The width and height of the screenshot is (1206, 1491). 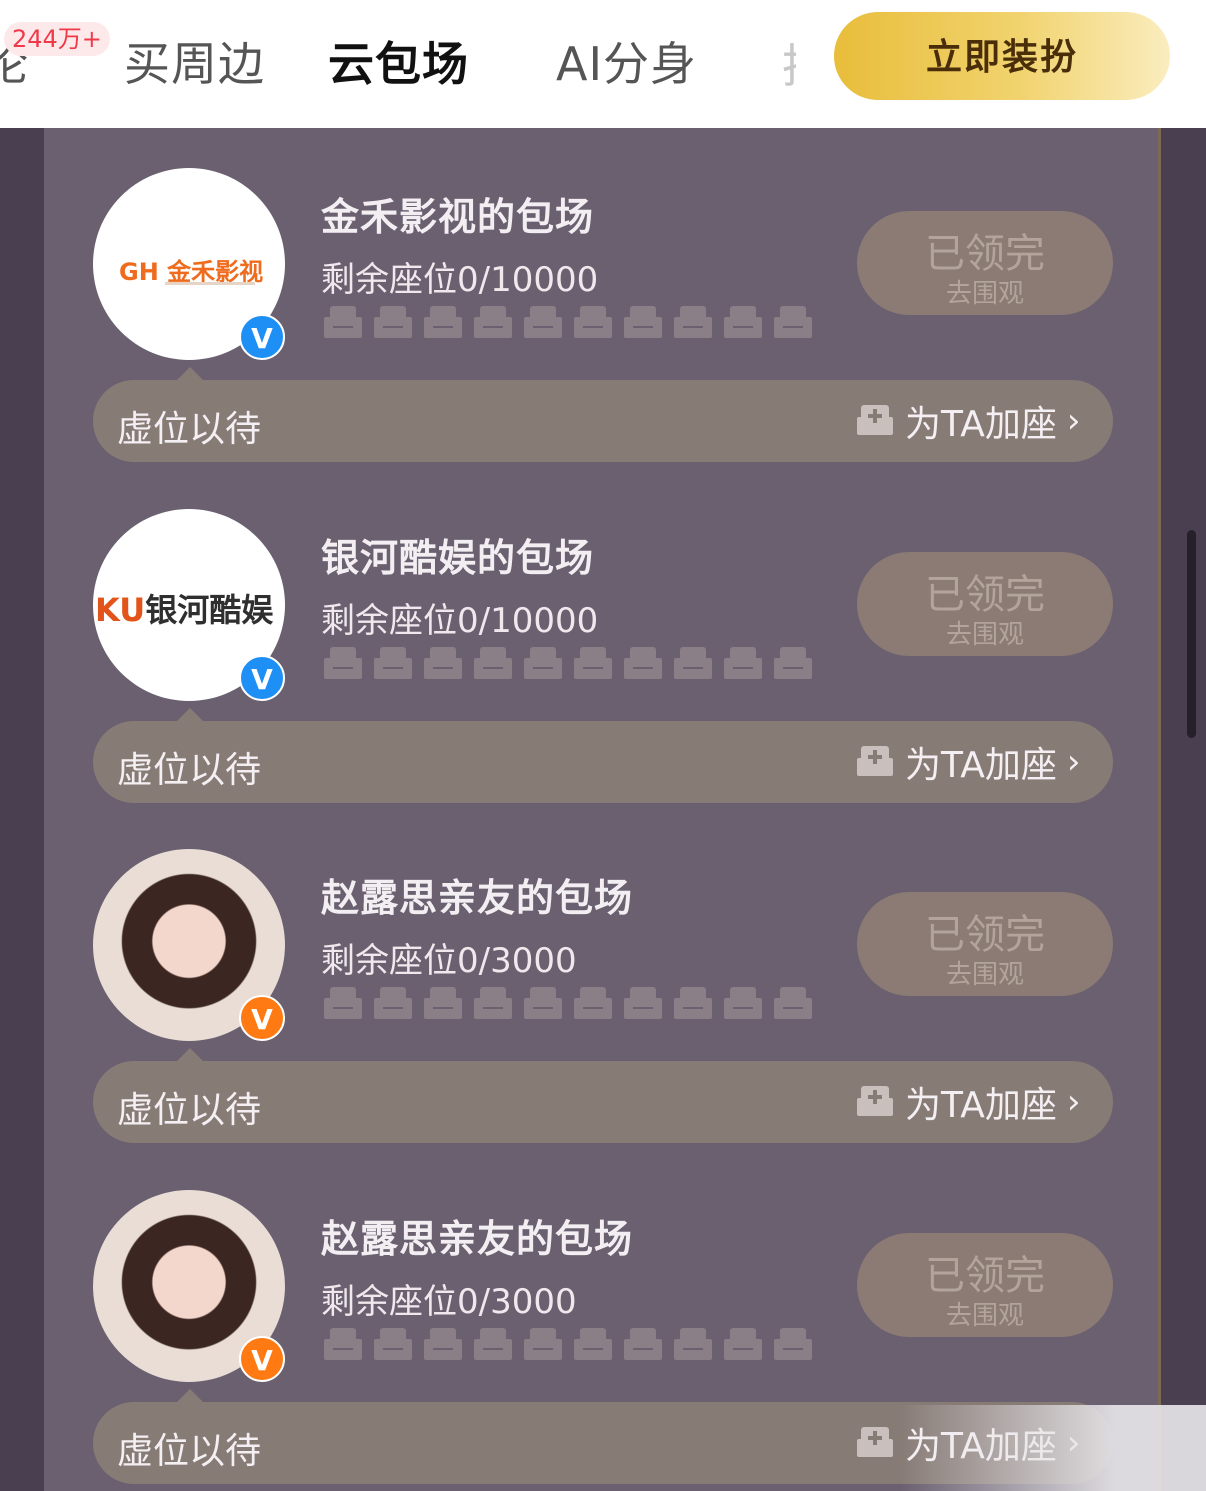 I want to click on jinhe-logo: GH 金禾影视, so click(x=191, y=272).